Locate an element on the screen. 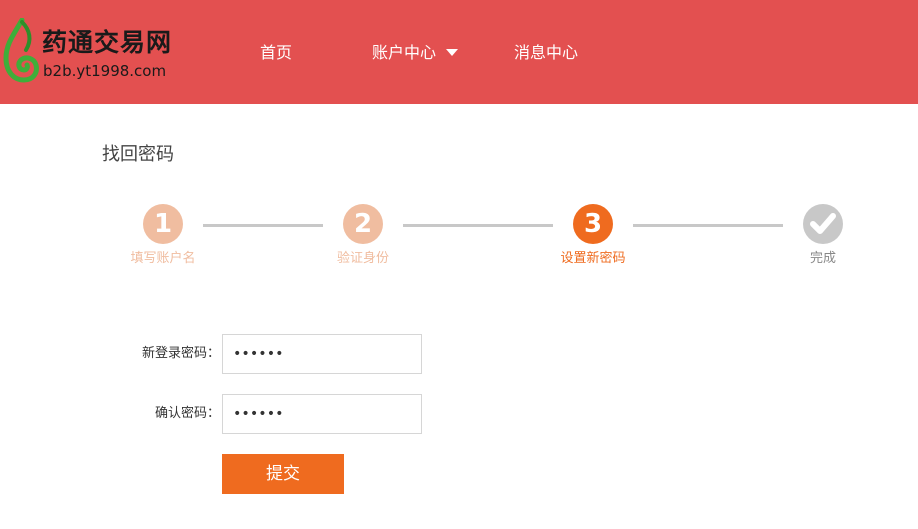  logo-title: 药通交易网 is located at coordinates (107, 43).